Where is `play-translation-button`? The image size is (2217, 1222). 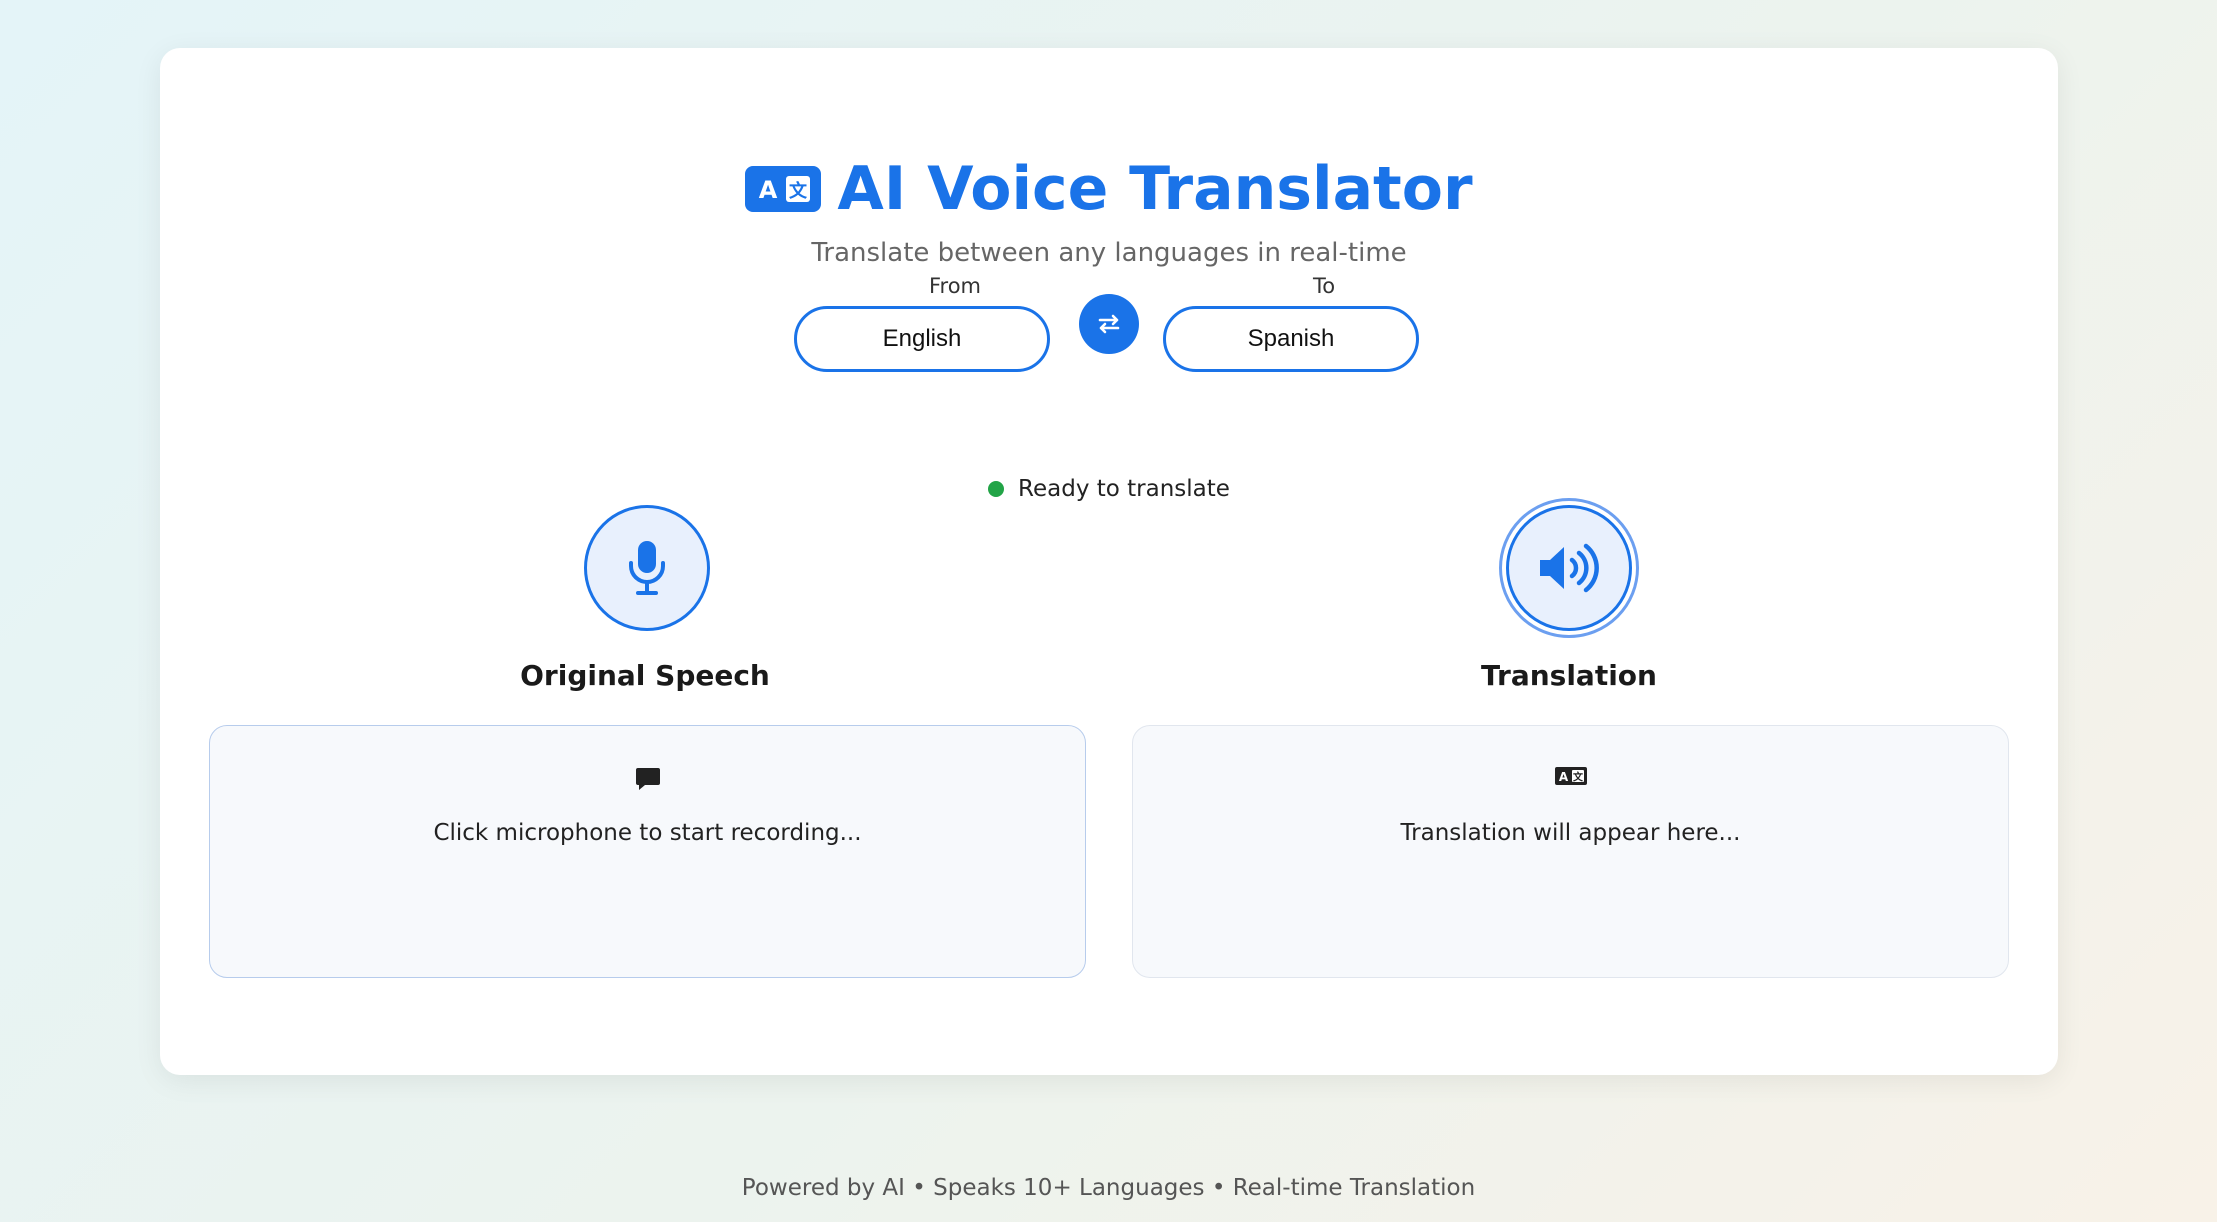
play-translation-button is located at coordinates (1569, 568).